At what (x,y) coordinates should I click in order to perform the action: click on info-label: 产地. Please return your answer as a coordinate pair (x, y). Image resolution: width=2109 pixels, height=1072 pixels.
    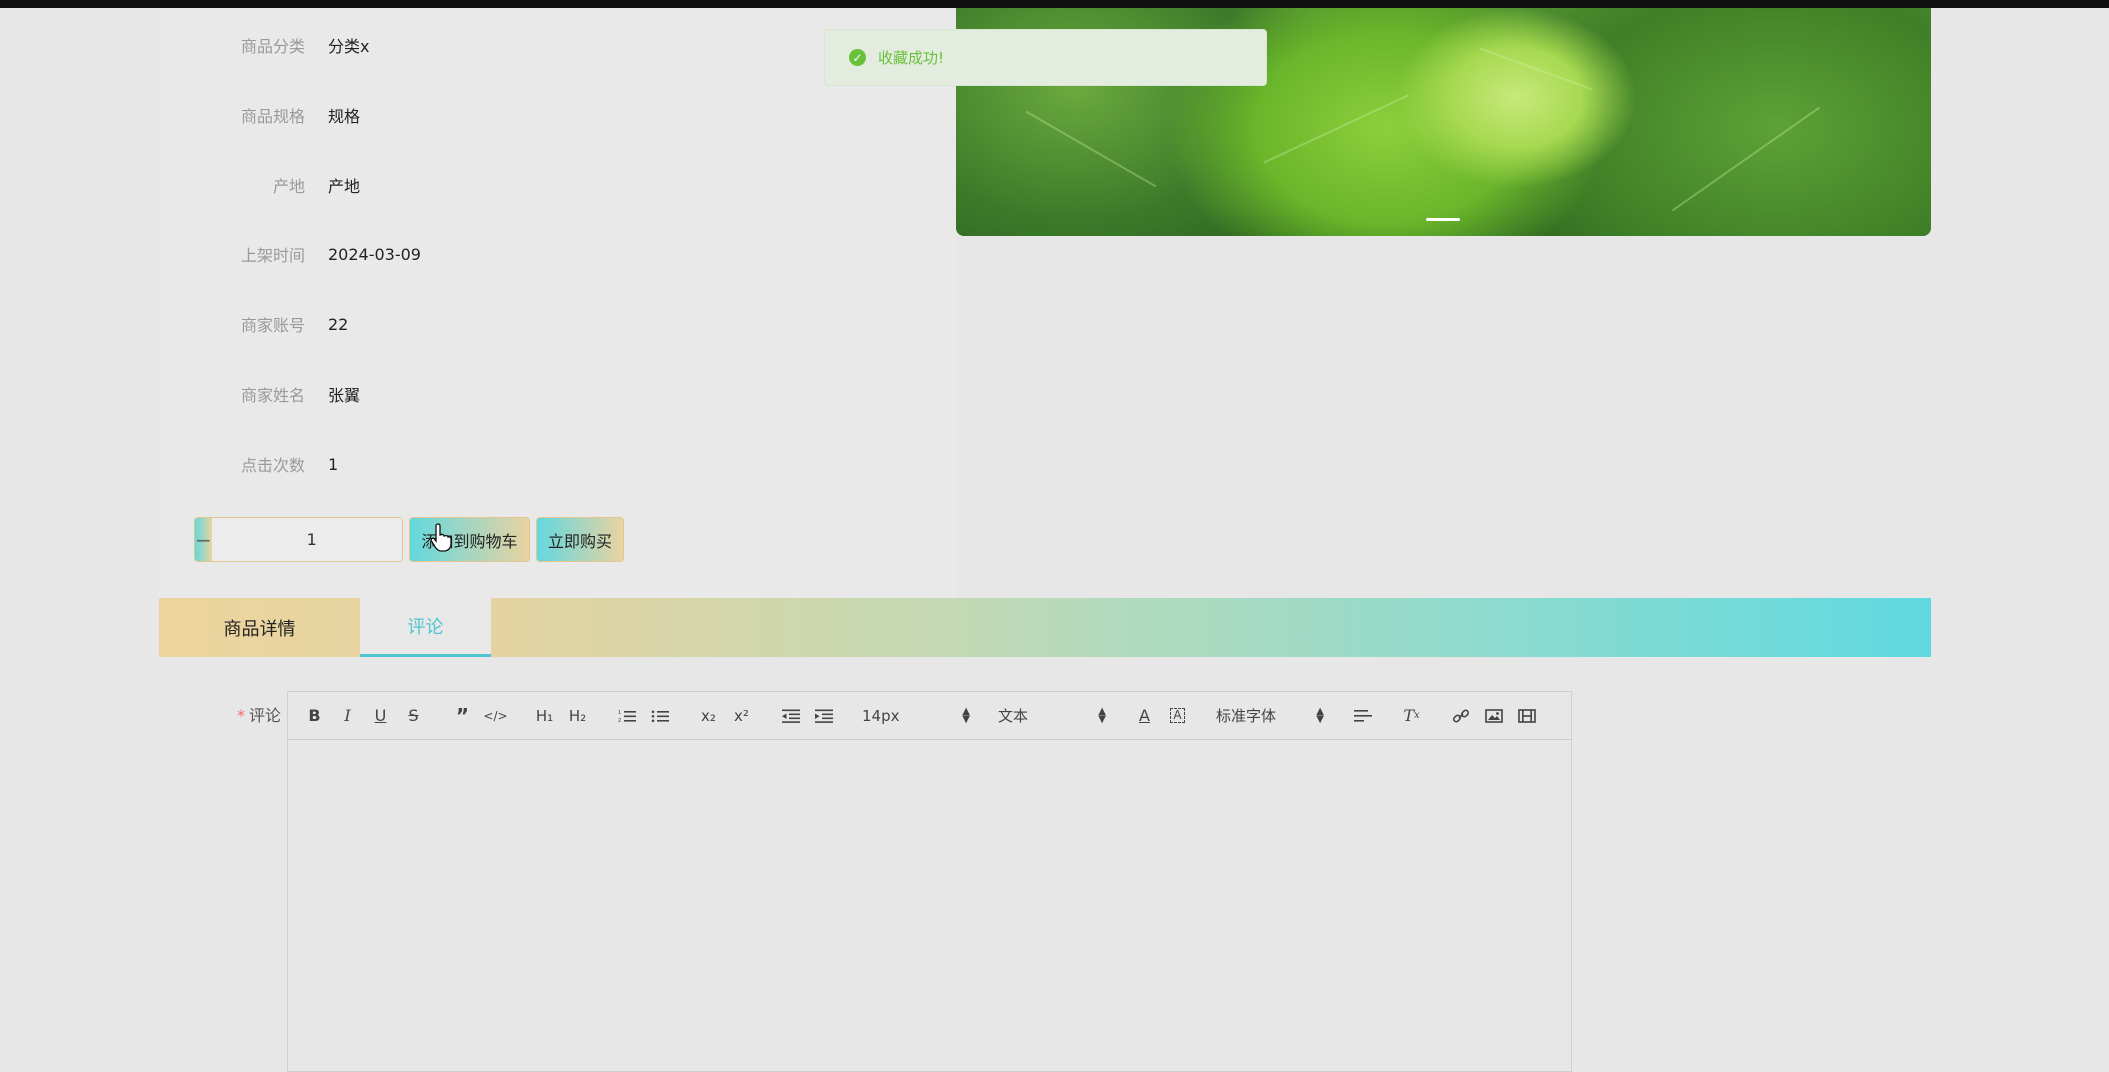
    Looking at the image, I should click on (288, 186).